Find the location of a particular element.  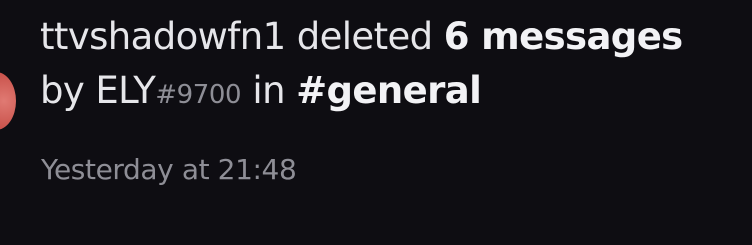

actor-username: ttvshadowfn1 is located at coordinates (163, 36).